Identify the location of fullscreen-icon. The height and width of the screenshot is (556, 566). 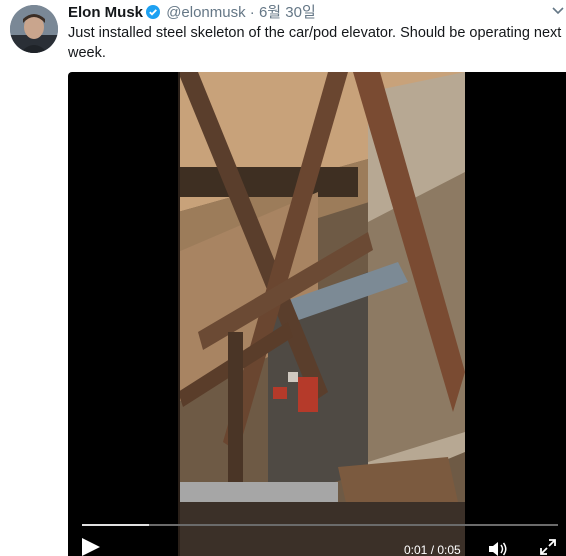
(548, 547).